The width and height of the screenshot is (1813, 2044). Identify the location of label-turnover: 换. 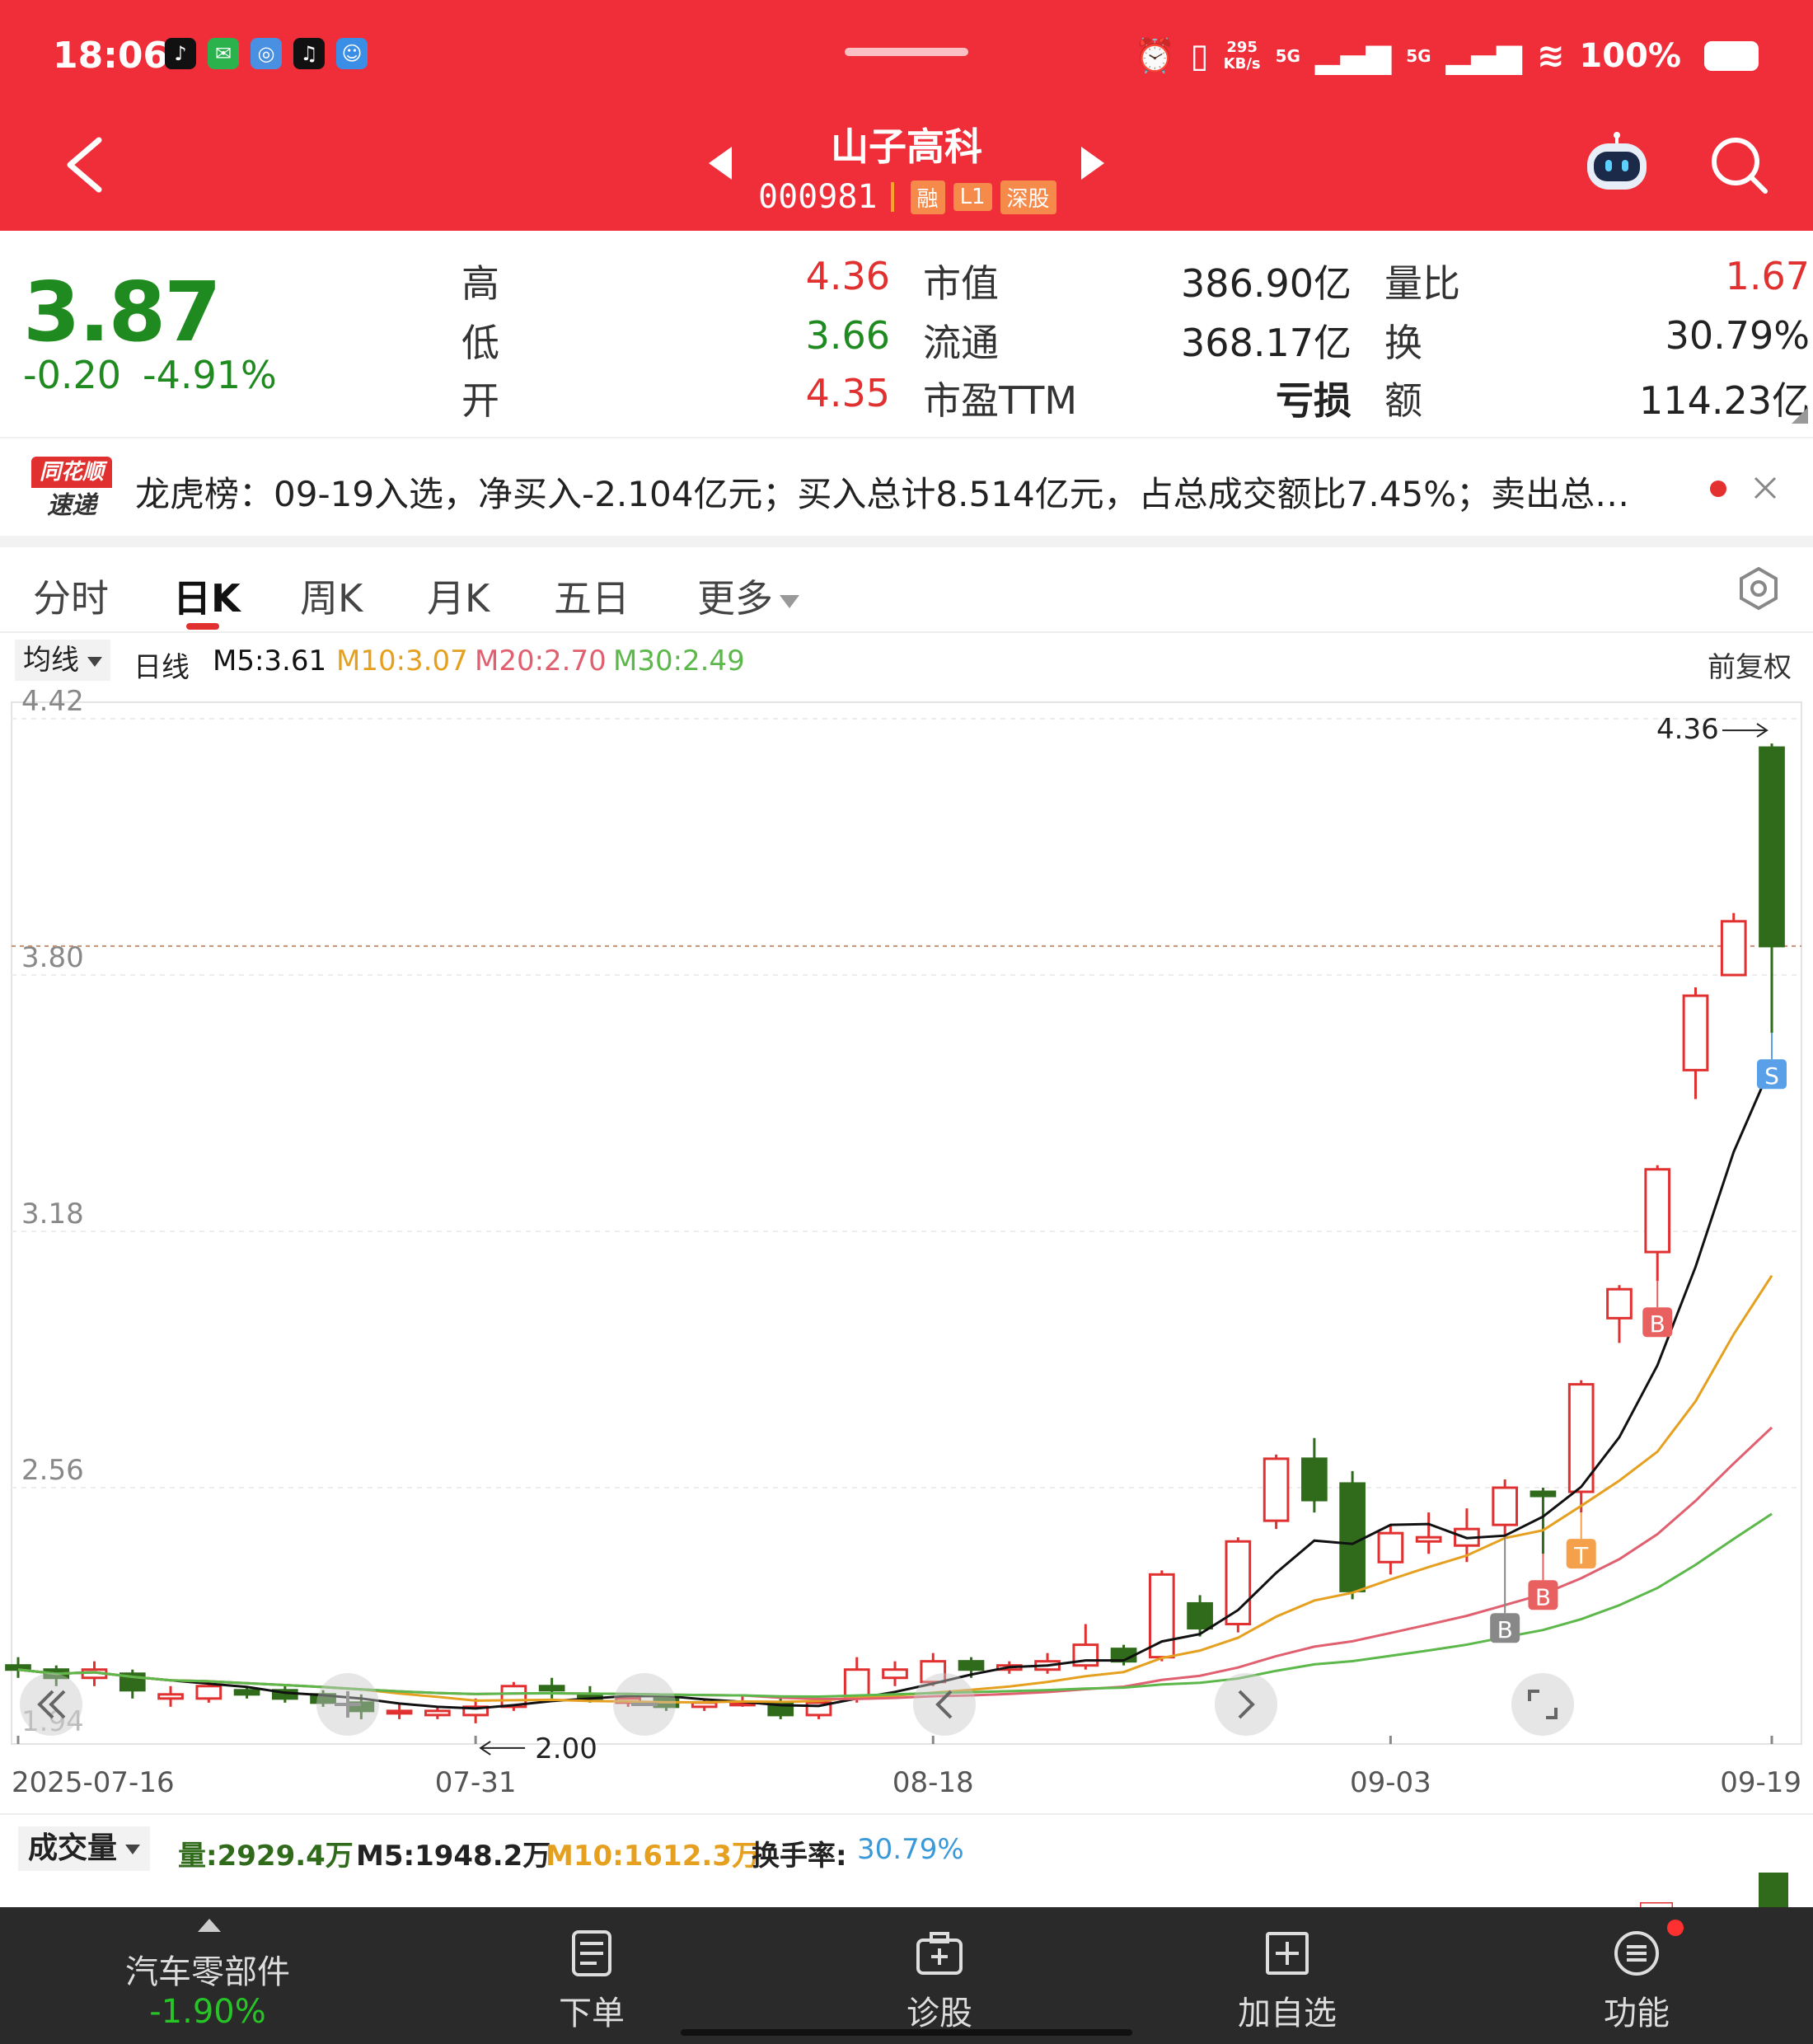
(1403, 343).